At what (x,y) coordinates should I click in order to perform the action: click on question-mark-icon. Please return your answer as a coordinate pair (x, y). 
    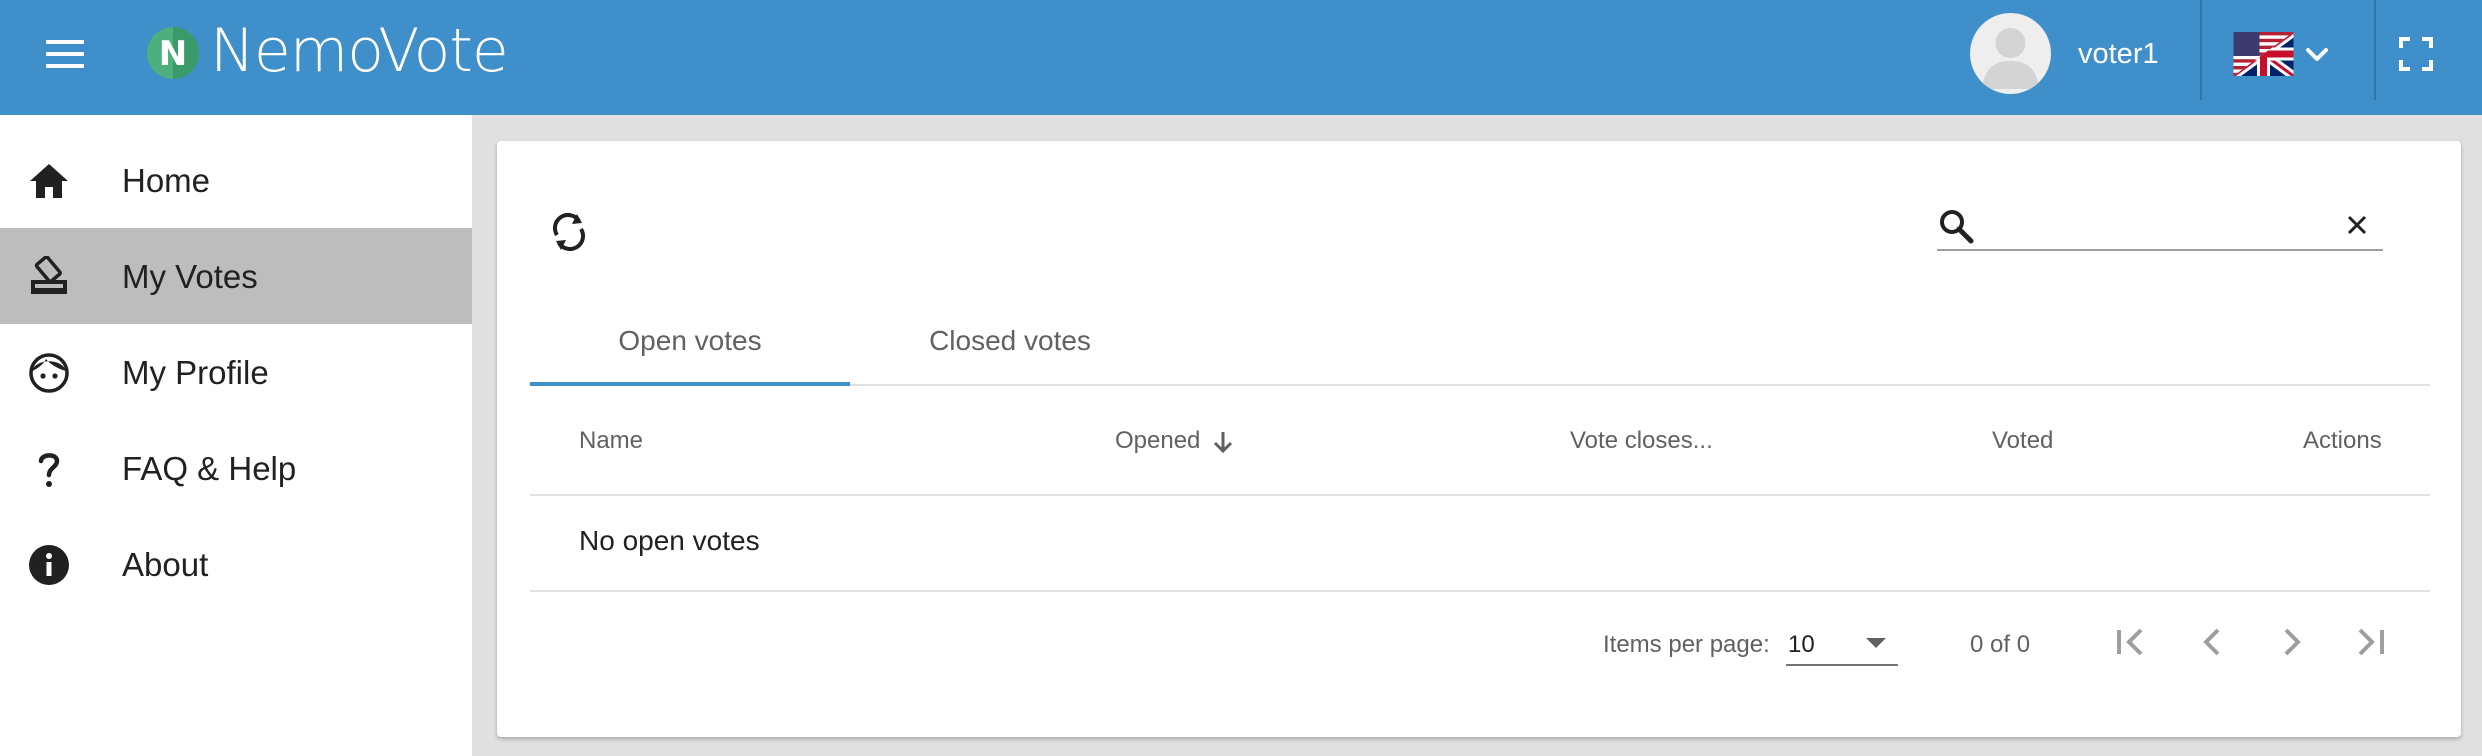
    Looking at the image, I should click on (49, 470).